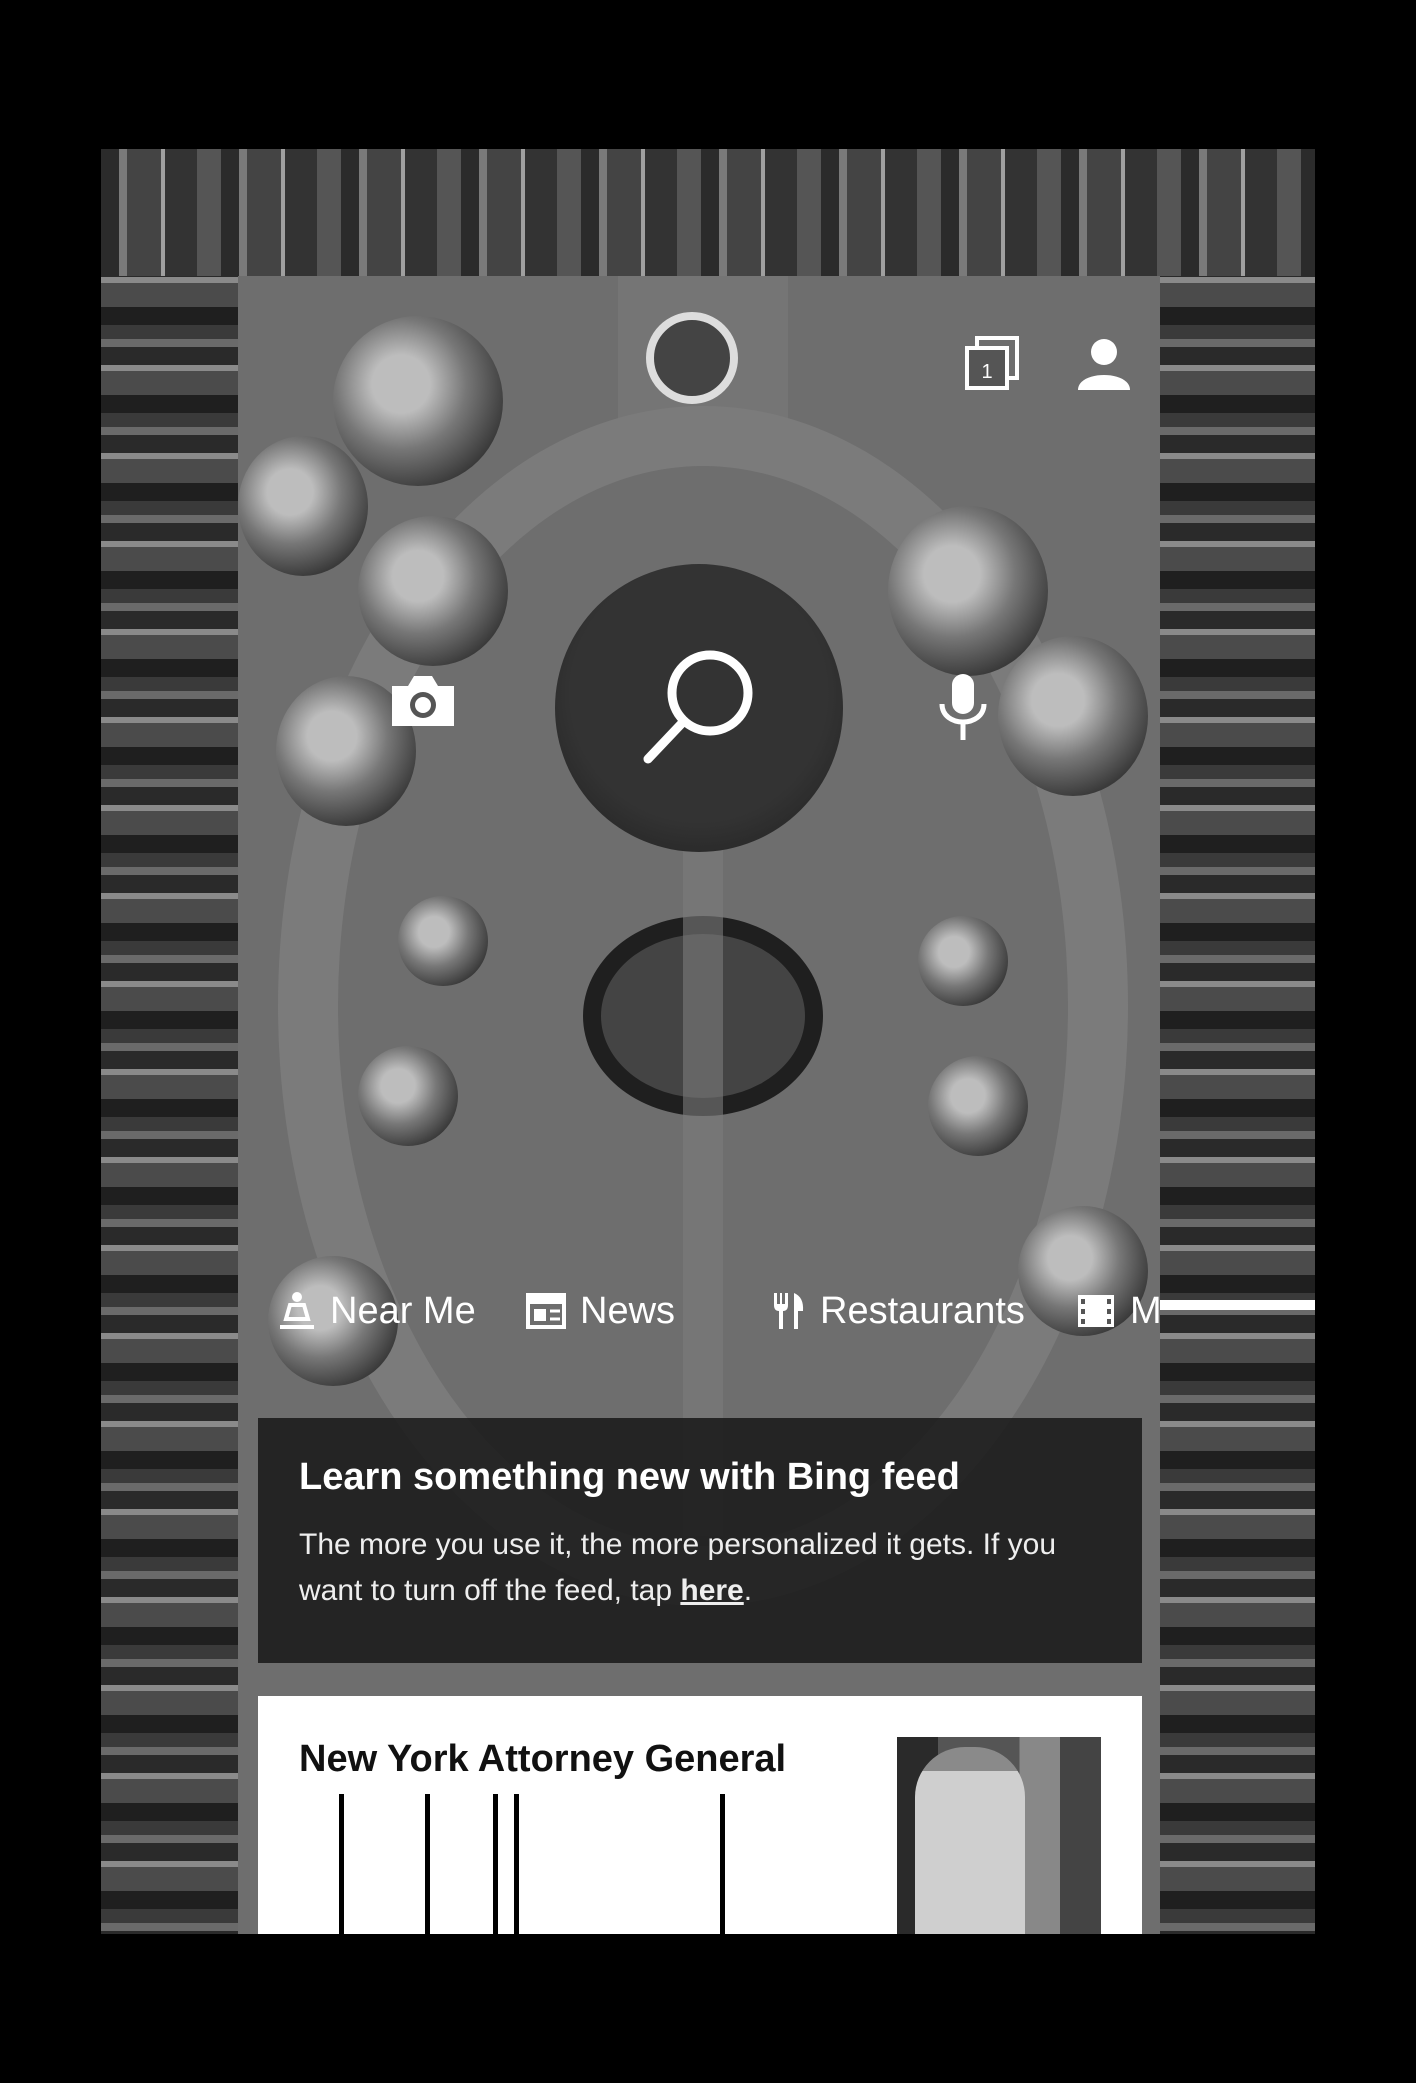  I want to click on chip-near-me: Near Me, so click(377, 1311).